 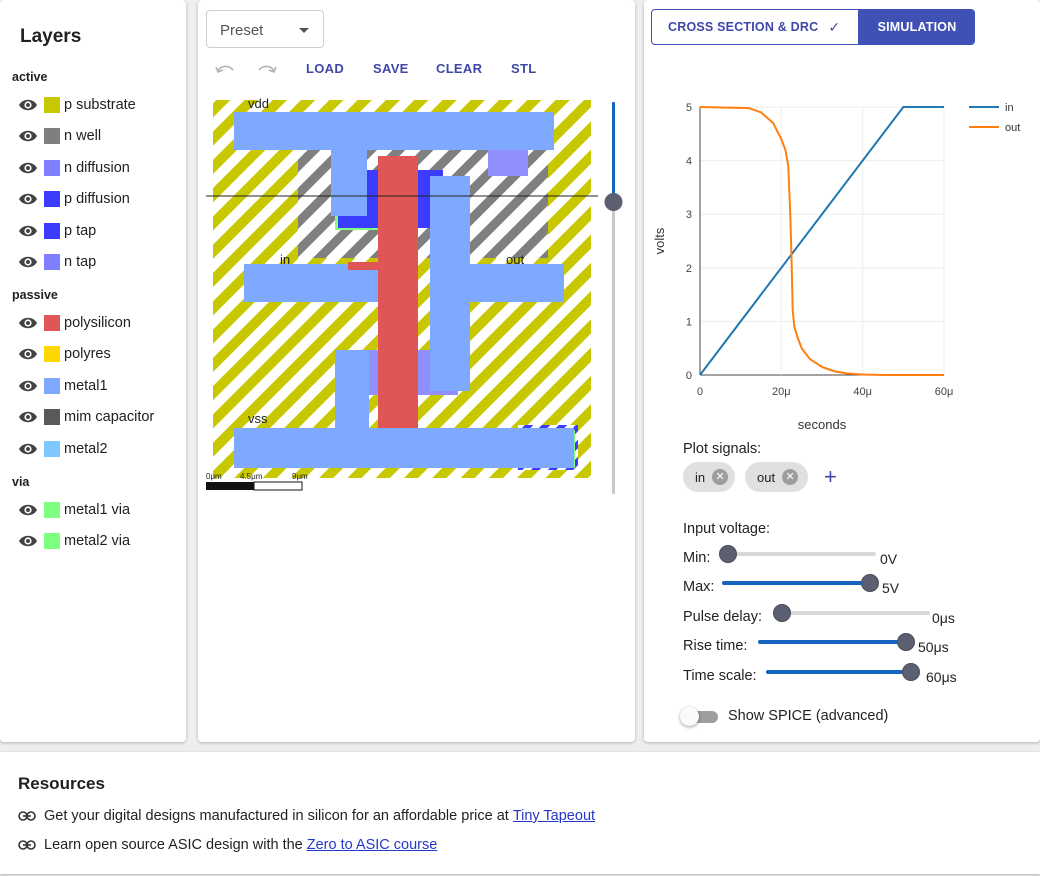 What do you see at coordinates (61, 783) in the screenshot?
I see `resources-title: Resources` at bounding box center [61, 783].